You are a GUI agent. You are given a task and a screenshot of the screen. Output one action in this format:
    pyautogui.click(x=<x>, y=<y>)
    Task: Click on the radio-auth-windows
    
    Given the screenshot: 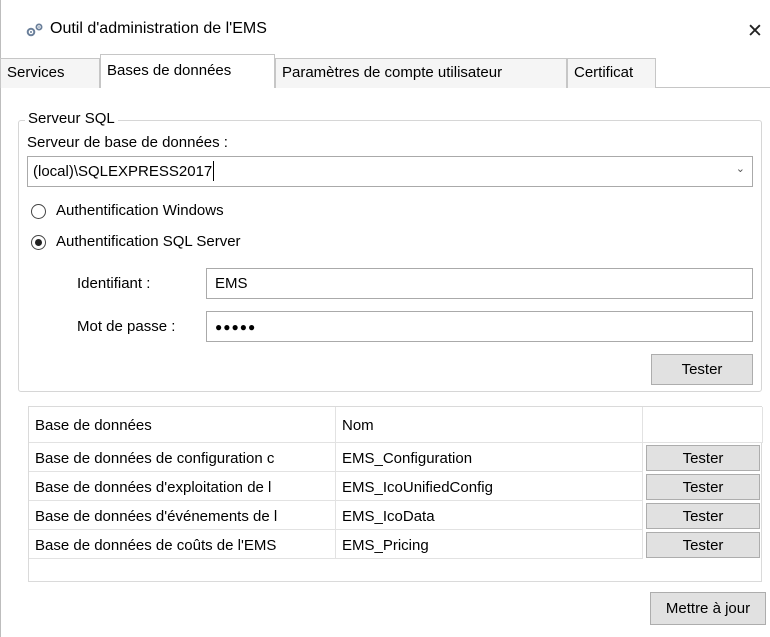 What is the action you would take?
    pyautogui.click(x=38, y=211)
    